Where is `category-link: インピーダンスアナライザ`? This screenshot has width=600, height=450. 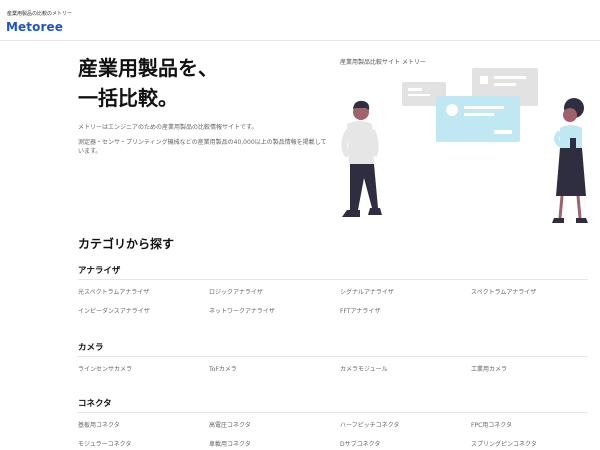
category-link: インピーダンスアナライザ is located at coordinates (114, 310).